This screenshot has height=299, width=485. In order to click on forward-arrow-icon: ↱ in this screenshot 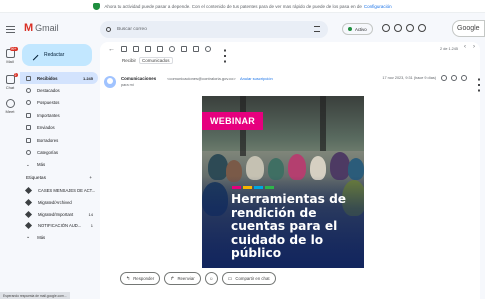, I will do `click(172, 278)`.